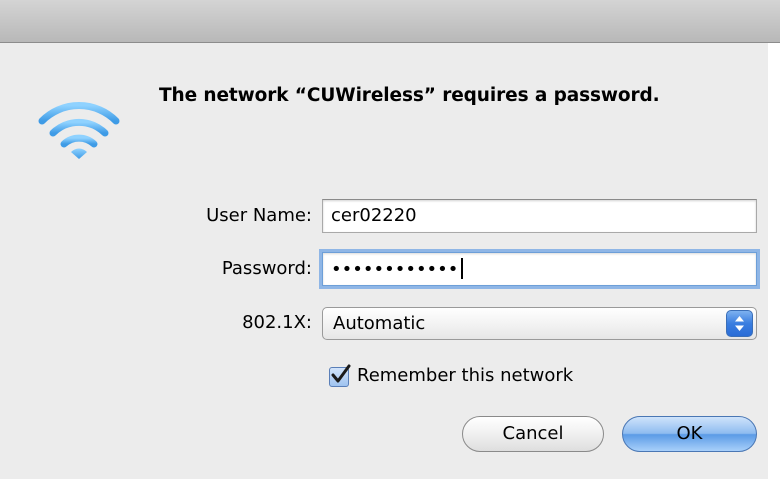  What do you see at coordinates (462, 268) in the screenshot?
I see `text-cursor` at bounding box center [462, 268].